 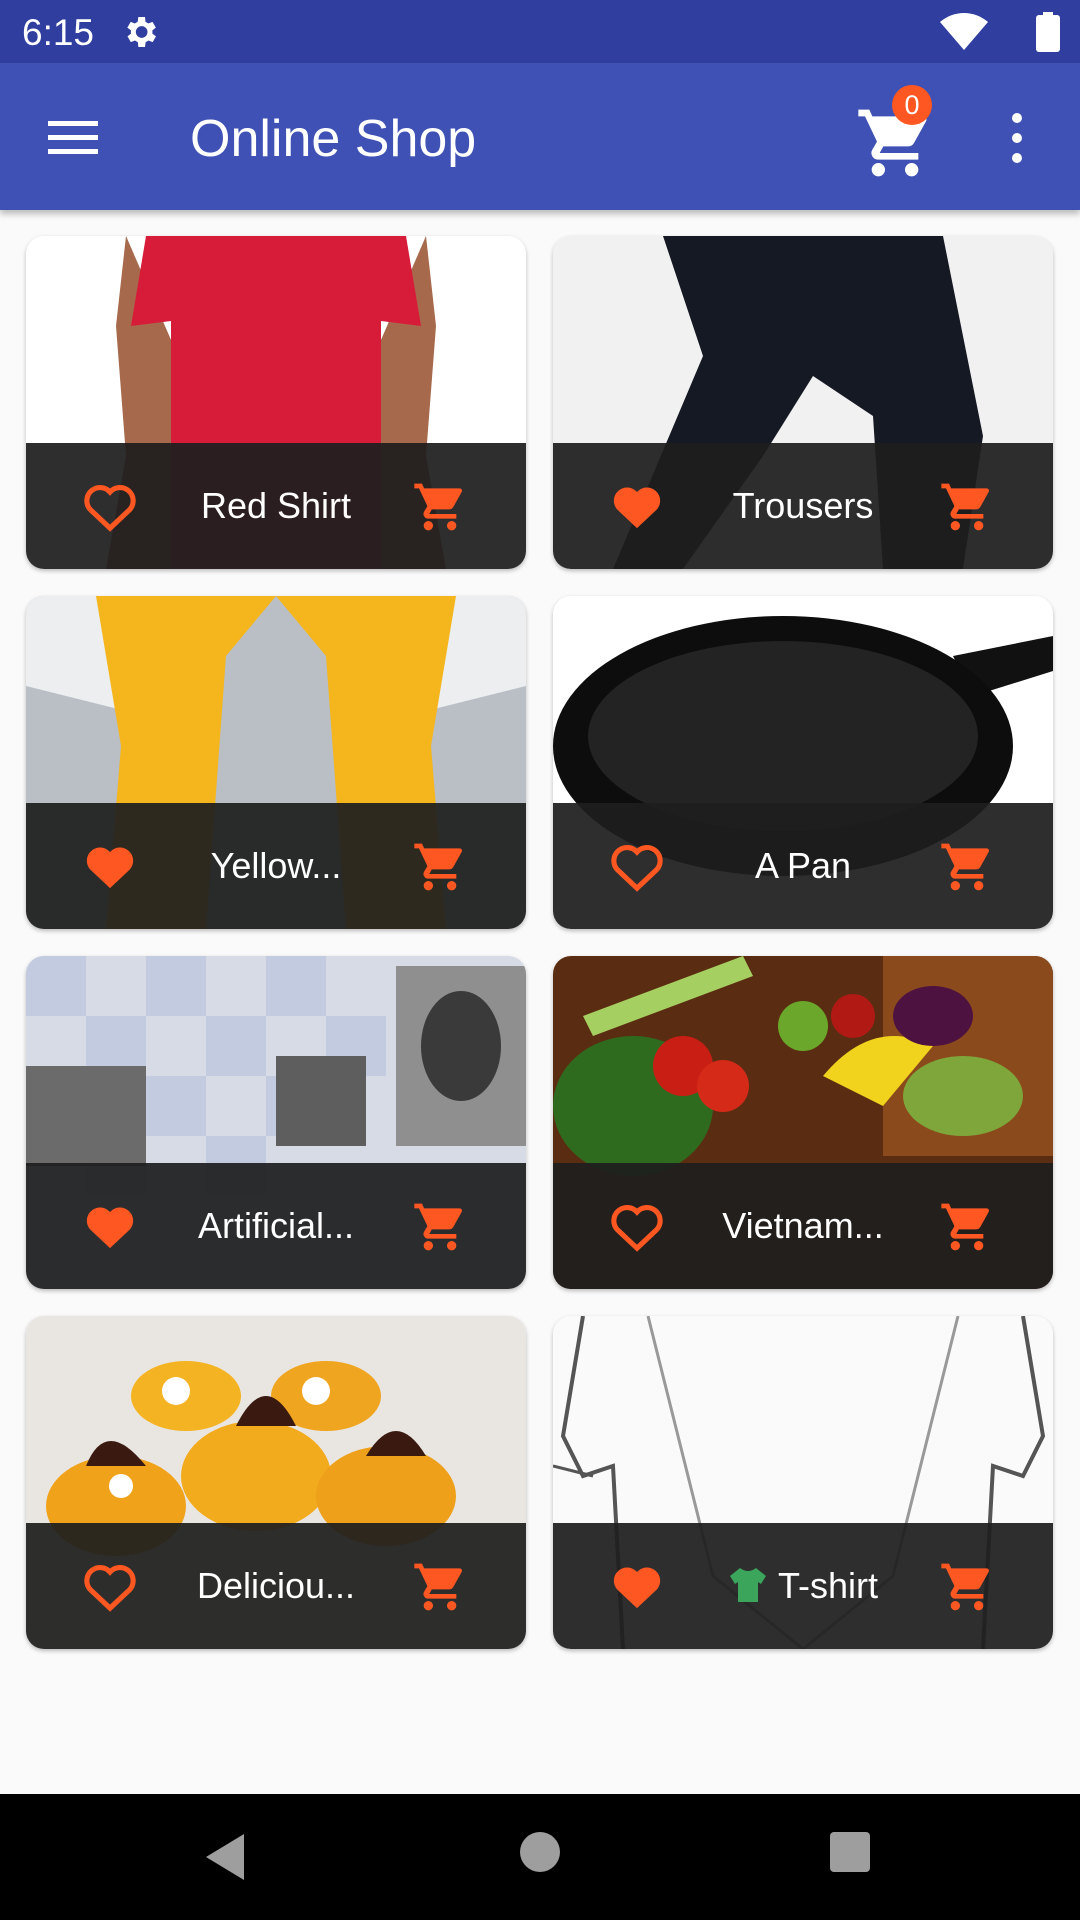 What do you see at coordinates (333, 139) in the screenshot?
I see `app-title: Online Shop` at bounding box center [333, 139].